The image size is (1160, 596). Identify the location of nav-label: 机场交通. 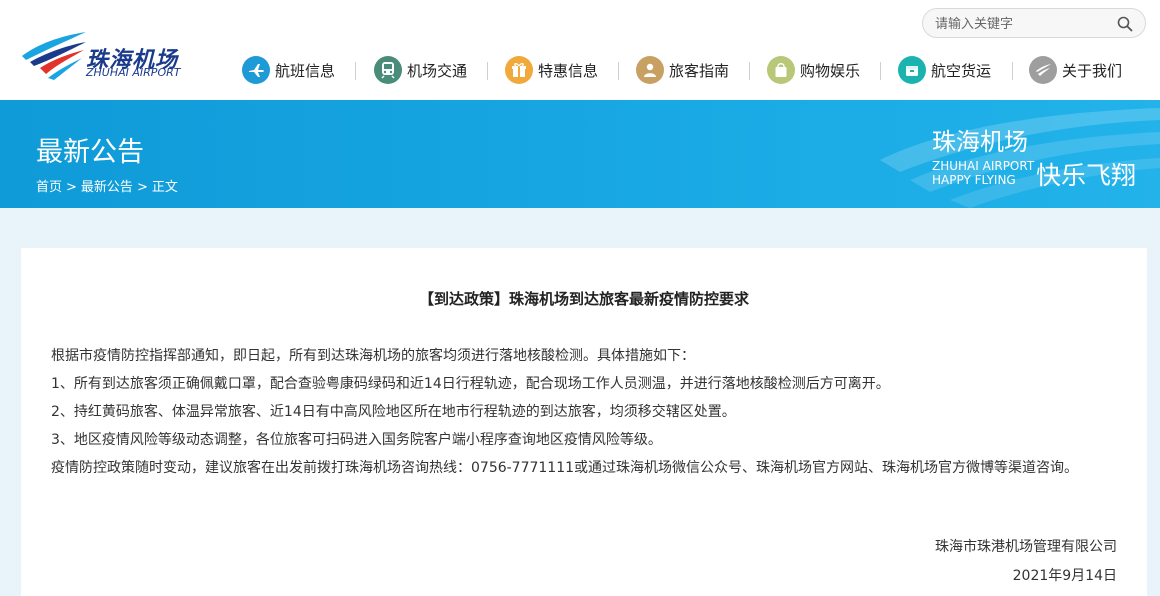
(437, 70).